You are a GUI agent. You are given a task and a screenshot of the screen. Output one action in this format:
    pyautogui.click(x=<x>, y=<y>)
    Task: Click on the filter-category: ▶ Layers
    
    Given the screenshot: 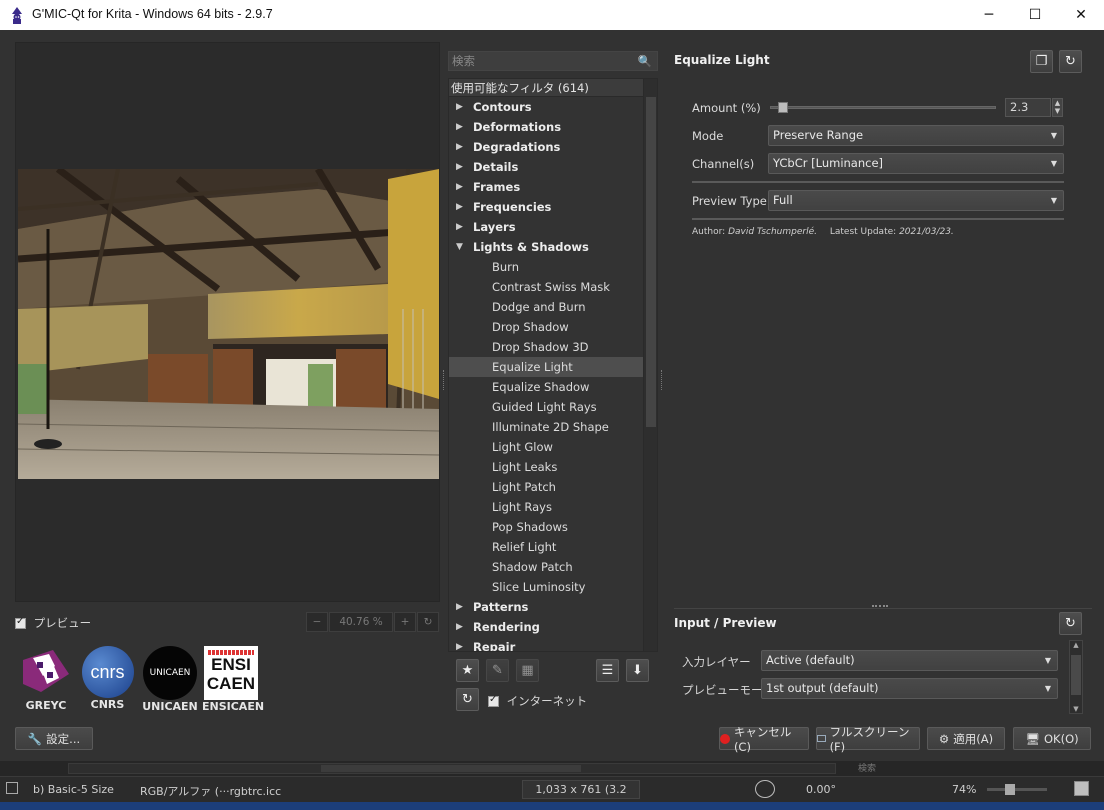 What is the action you would take?
    pyautogui.click(x=553, y=227)
    